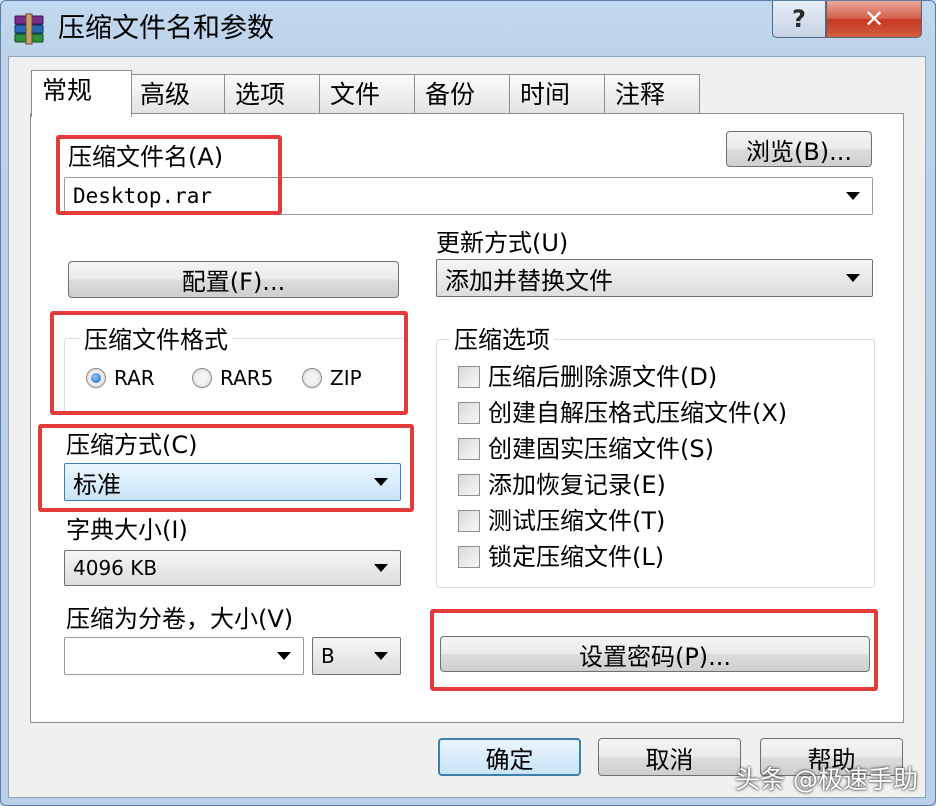 The image size is (936, 806). I want to click on dict-size-label: 字典大小(I), so click(127, 530).